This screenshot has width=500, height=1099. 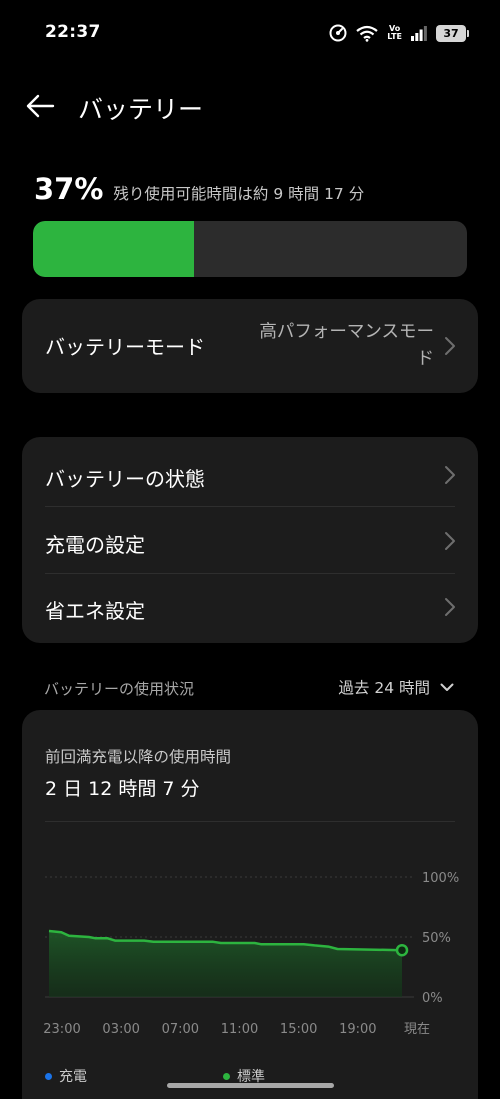 I want to click on battery-status-icon: 37, so click(x=452, y=33).